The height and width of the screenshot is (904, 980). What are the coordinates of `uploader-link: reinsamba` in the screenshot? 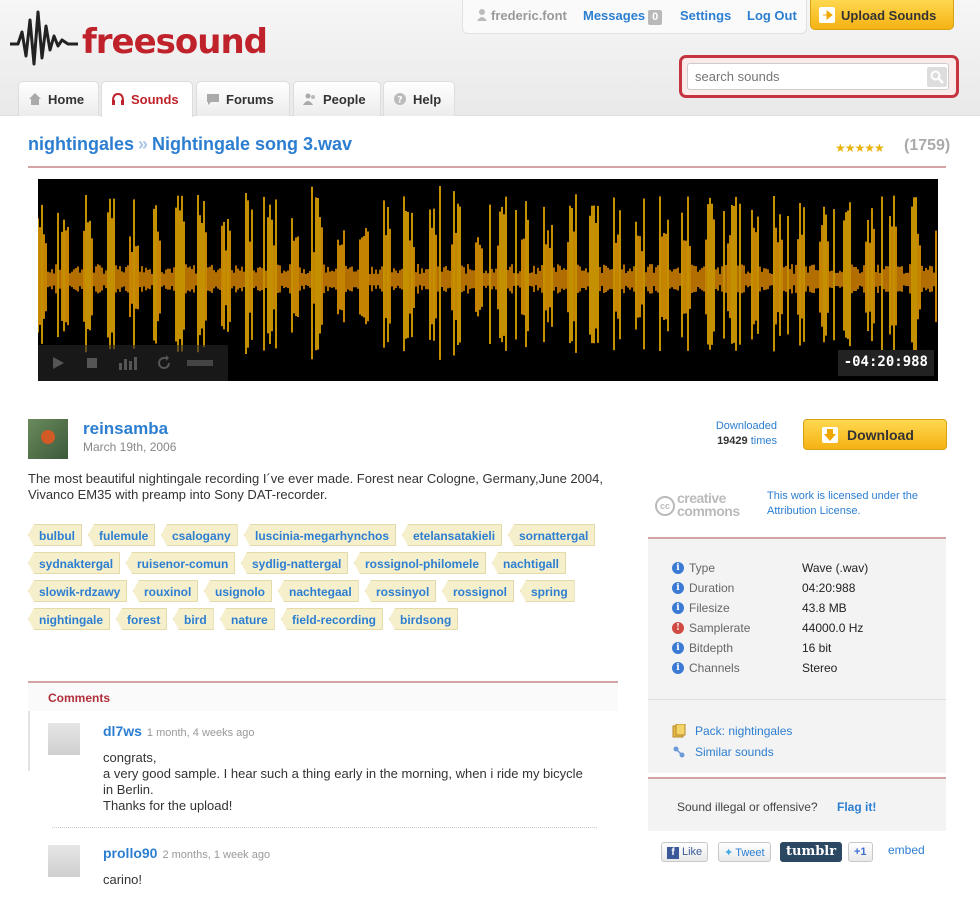 It's located at (125, 429).